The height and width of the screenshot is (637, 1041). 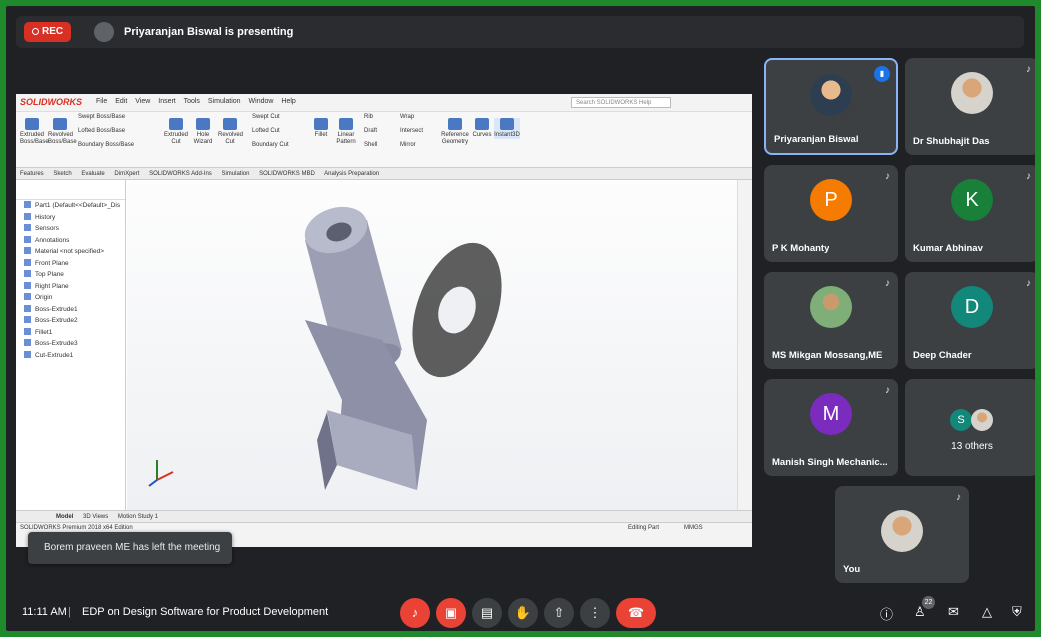 What do you see at coordinates (121, 101) in the screenshot?
I see `menu-edit: Edit` at bounding box center [121, 101].